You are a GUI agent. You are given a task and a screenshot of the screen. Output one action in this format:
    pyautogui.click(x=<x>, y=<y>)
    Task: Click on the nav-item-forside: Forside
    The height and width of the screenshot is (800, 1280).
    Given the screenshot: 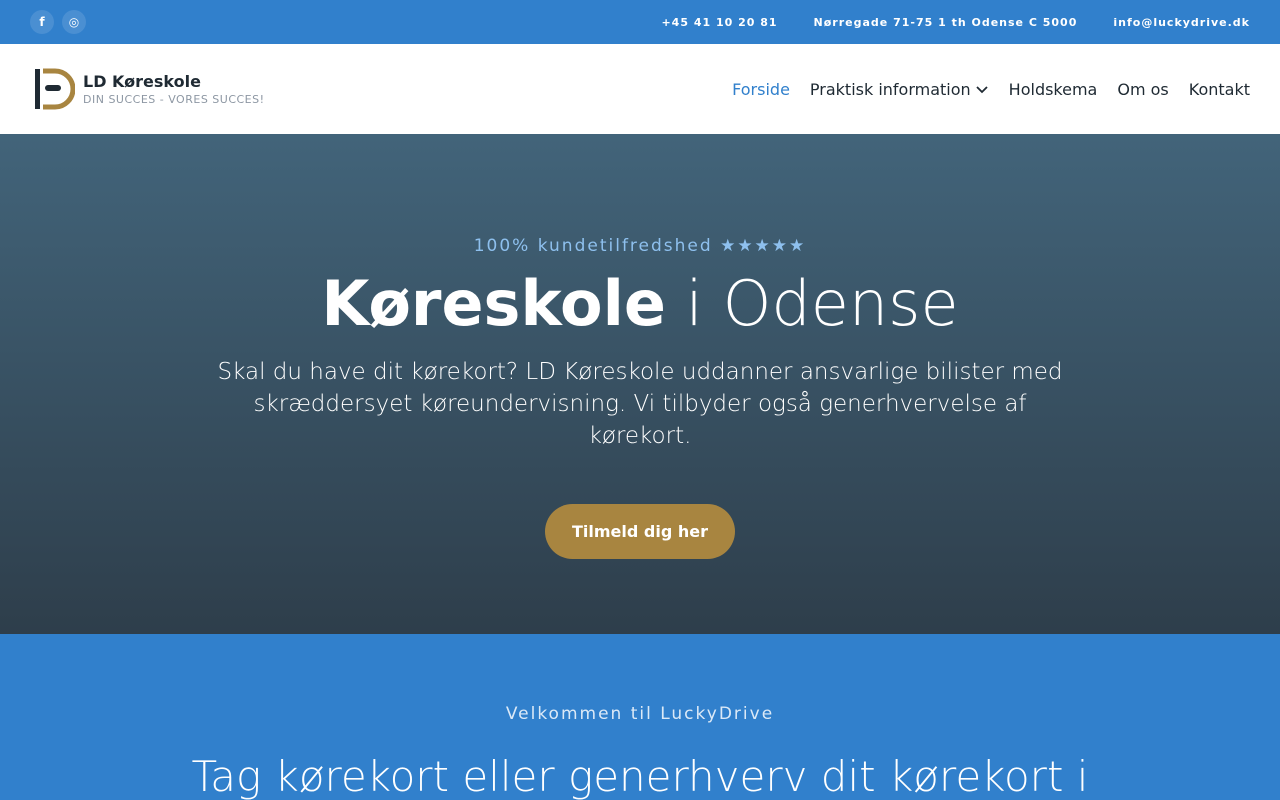 What is the action you would take?
    pyautogui.click(x=761, y=89)
    